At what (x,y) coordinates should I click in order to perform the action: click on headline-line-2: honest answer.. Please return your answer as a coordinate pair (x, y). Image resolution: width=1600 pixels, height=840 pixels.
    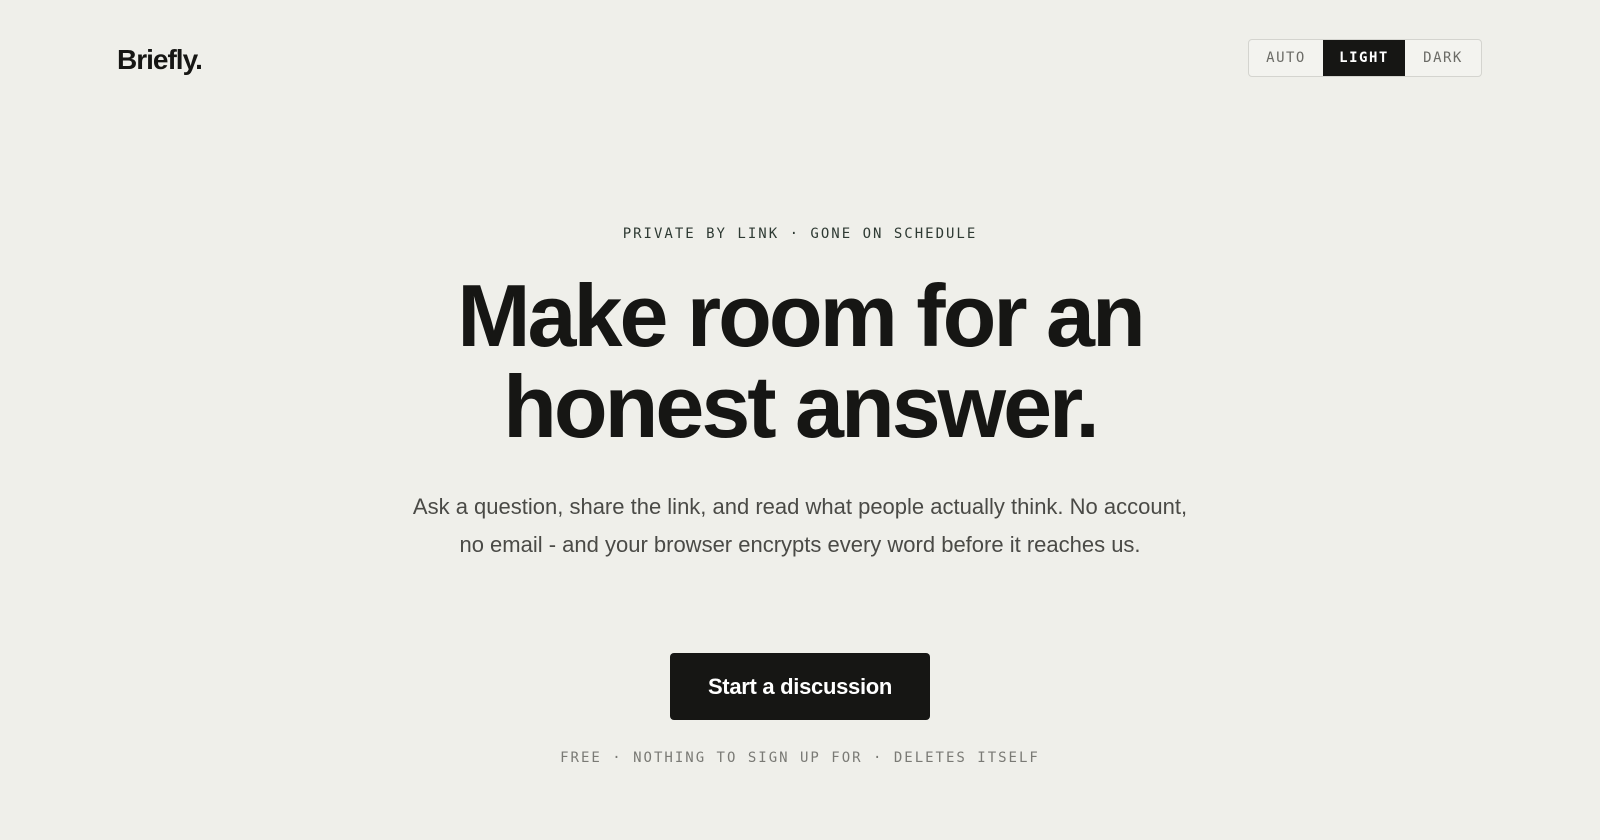
    Looking at the image, I should click on (801, 406).